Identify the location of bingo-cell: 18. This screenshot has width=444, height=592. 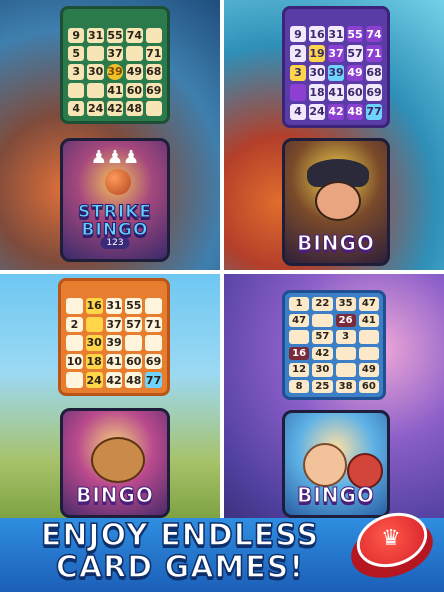
(94, 361).